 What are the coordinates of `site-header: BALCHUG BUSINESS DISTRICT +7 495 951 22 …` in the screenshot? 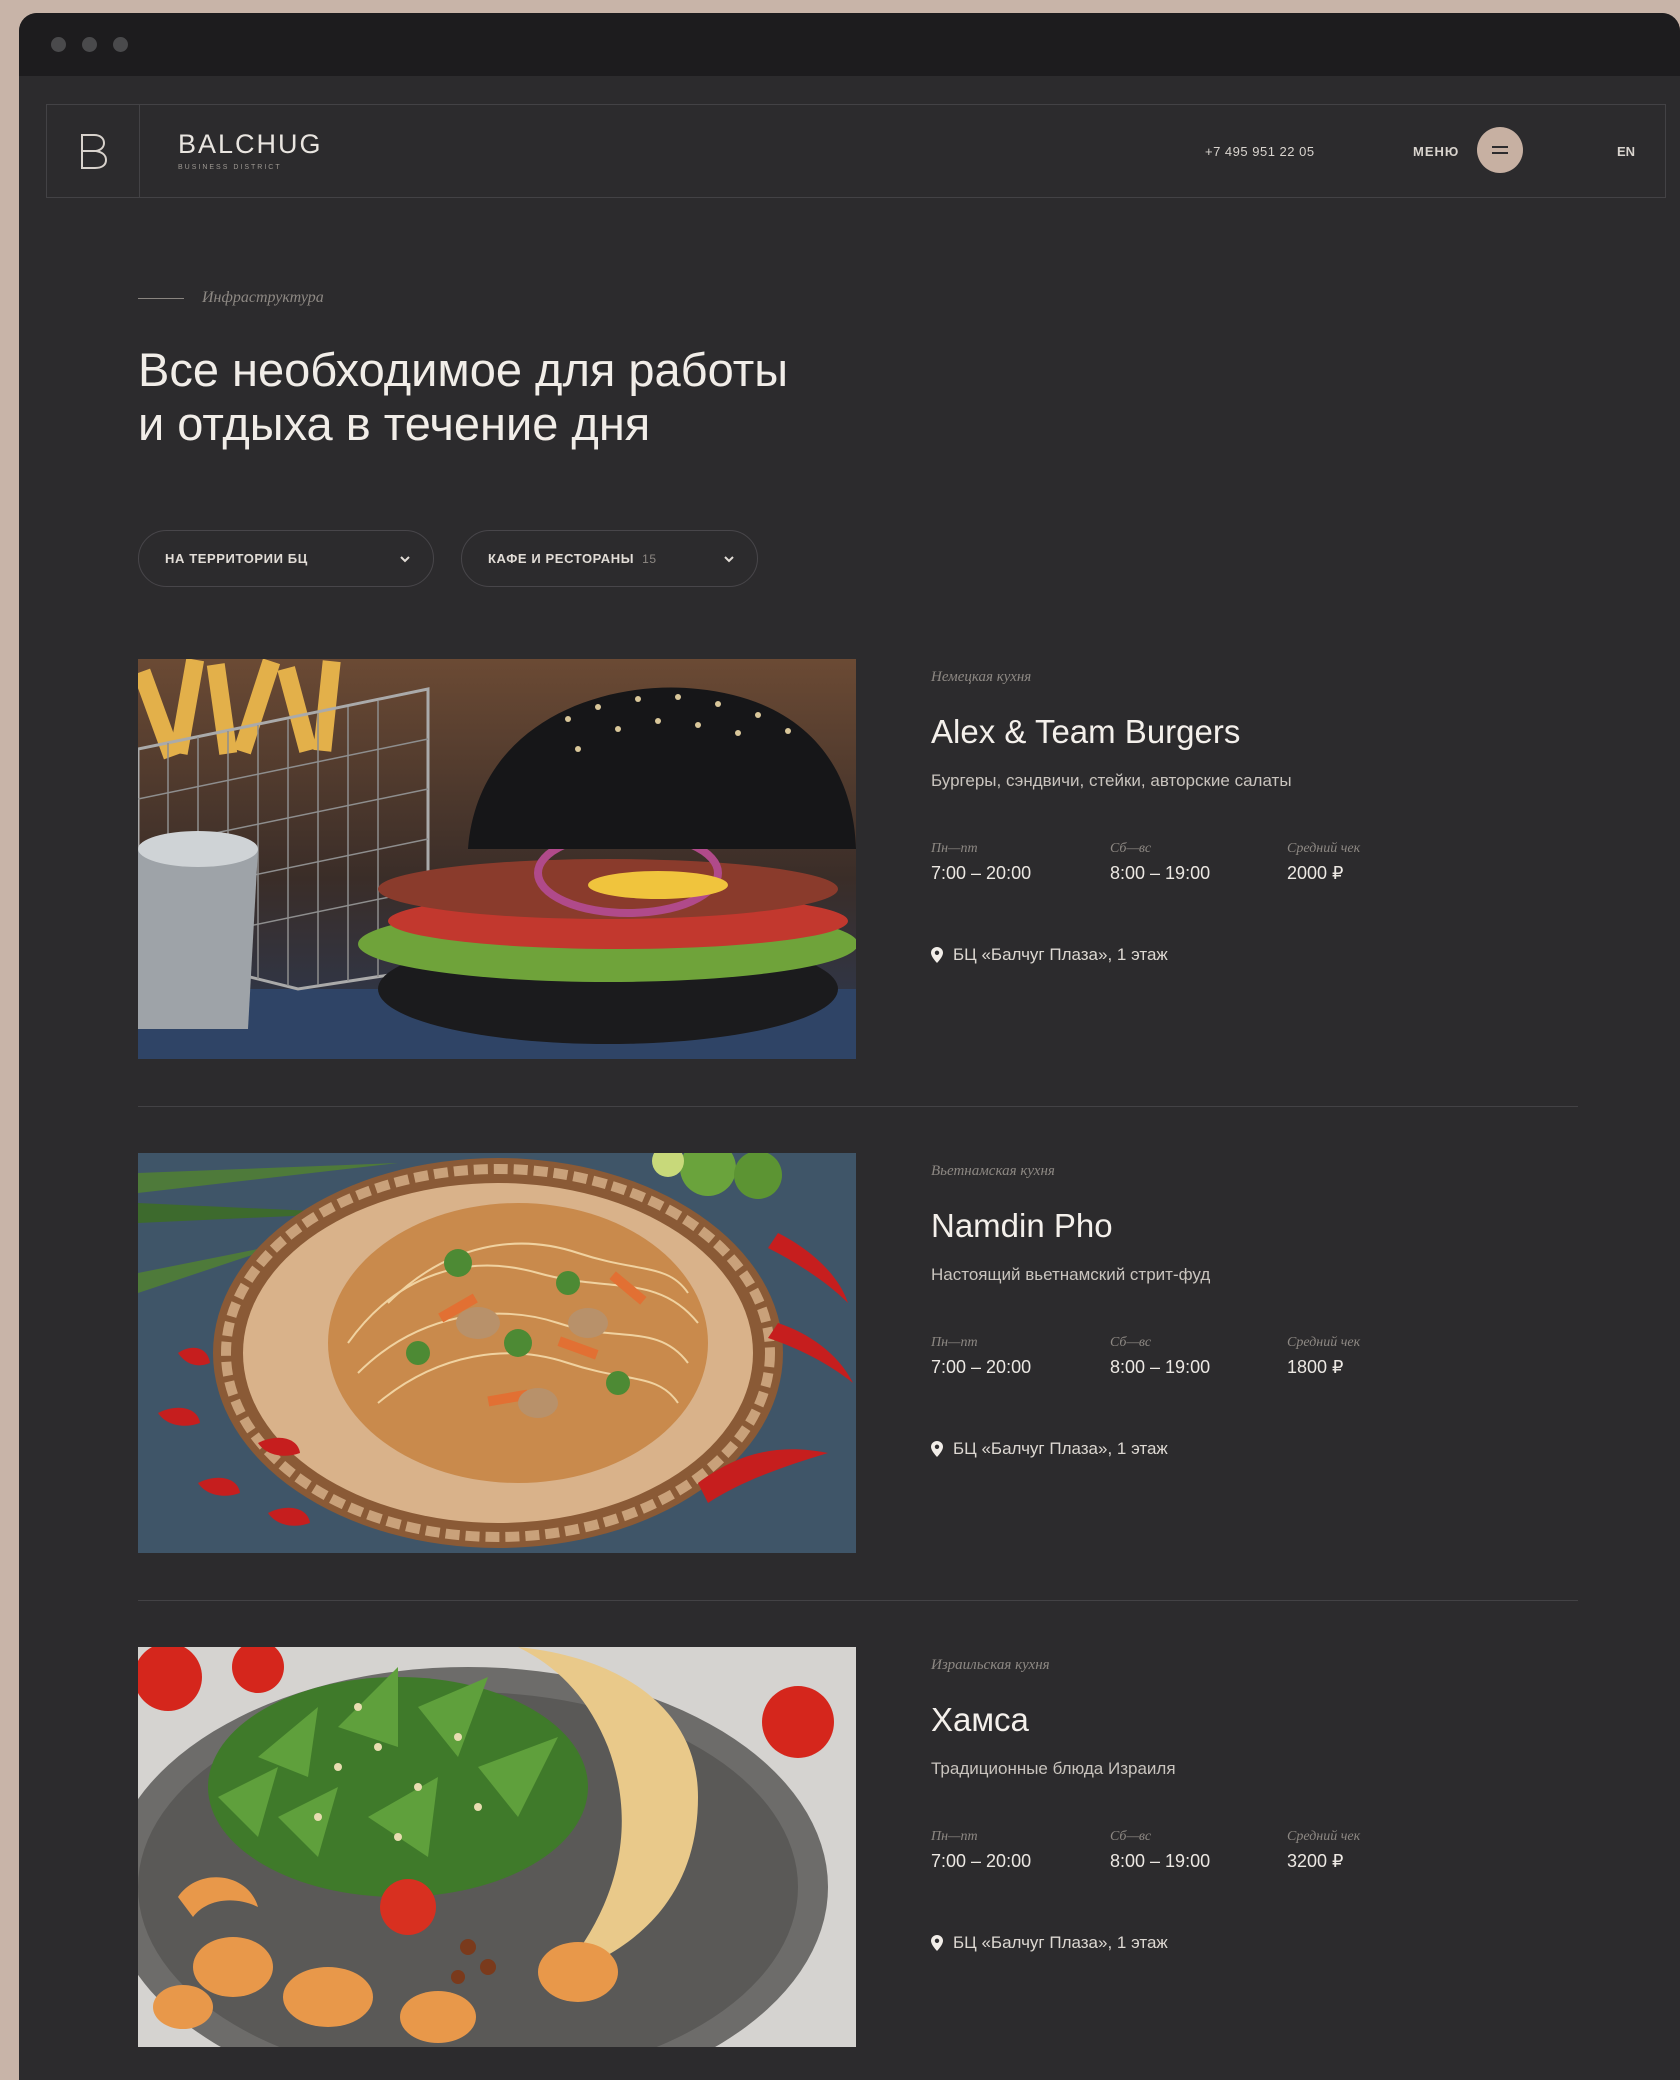 It's located at (856, 151).